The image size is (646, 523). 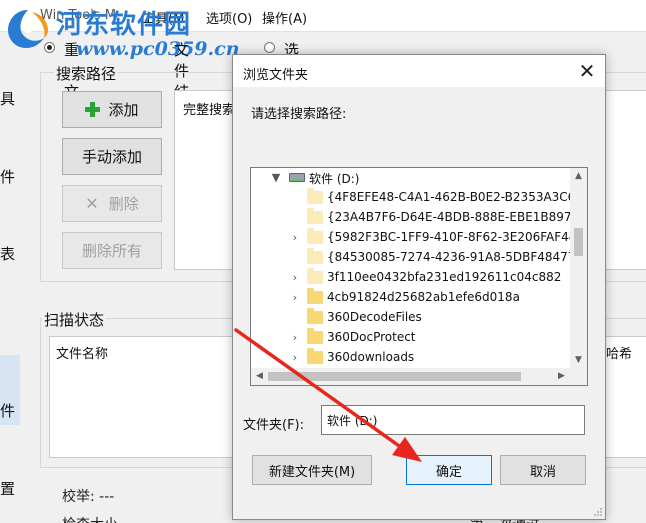 What do you see at coordinates (86, 73) in the screenshot?
I see `search-paths-title: 搜索路径` at bounding box center [86, 73].